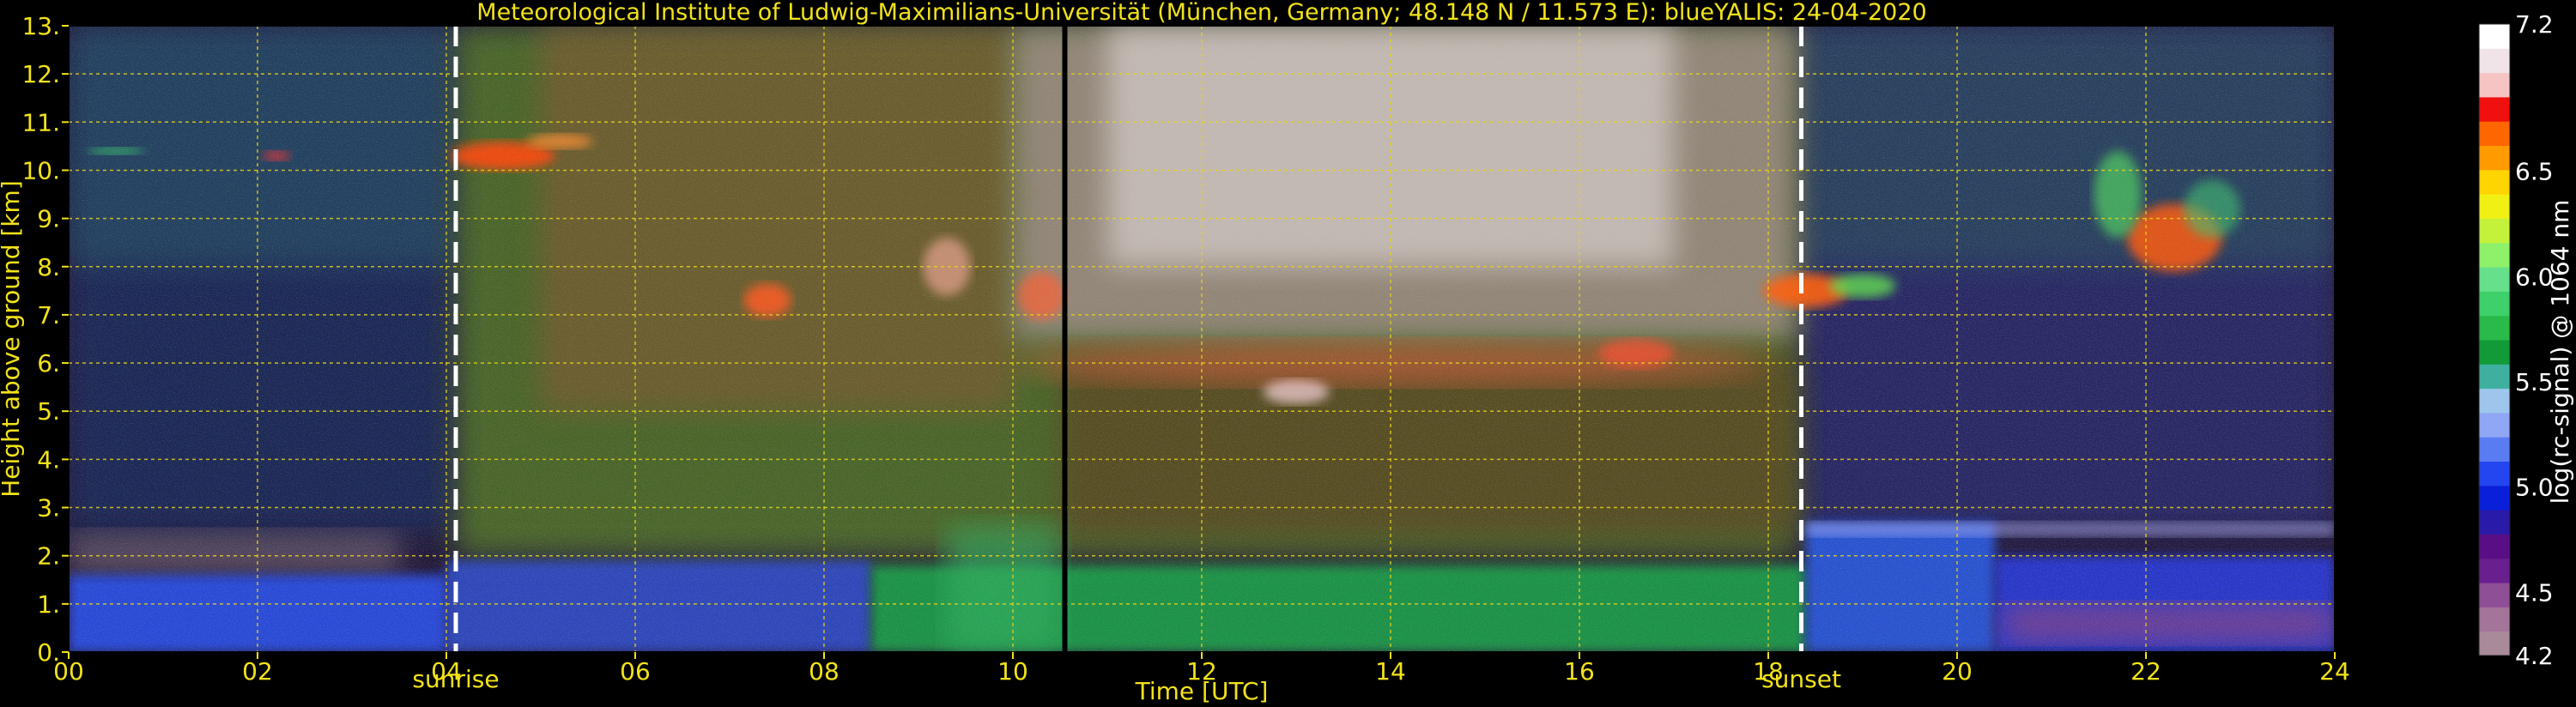 The width and height of the screenshot is (2576, 707). Describe the element at coordinates (40, 122) in the screenshot. I see `y-tick-label: 11.` at that location.